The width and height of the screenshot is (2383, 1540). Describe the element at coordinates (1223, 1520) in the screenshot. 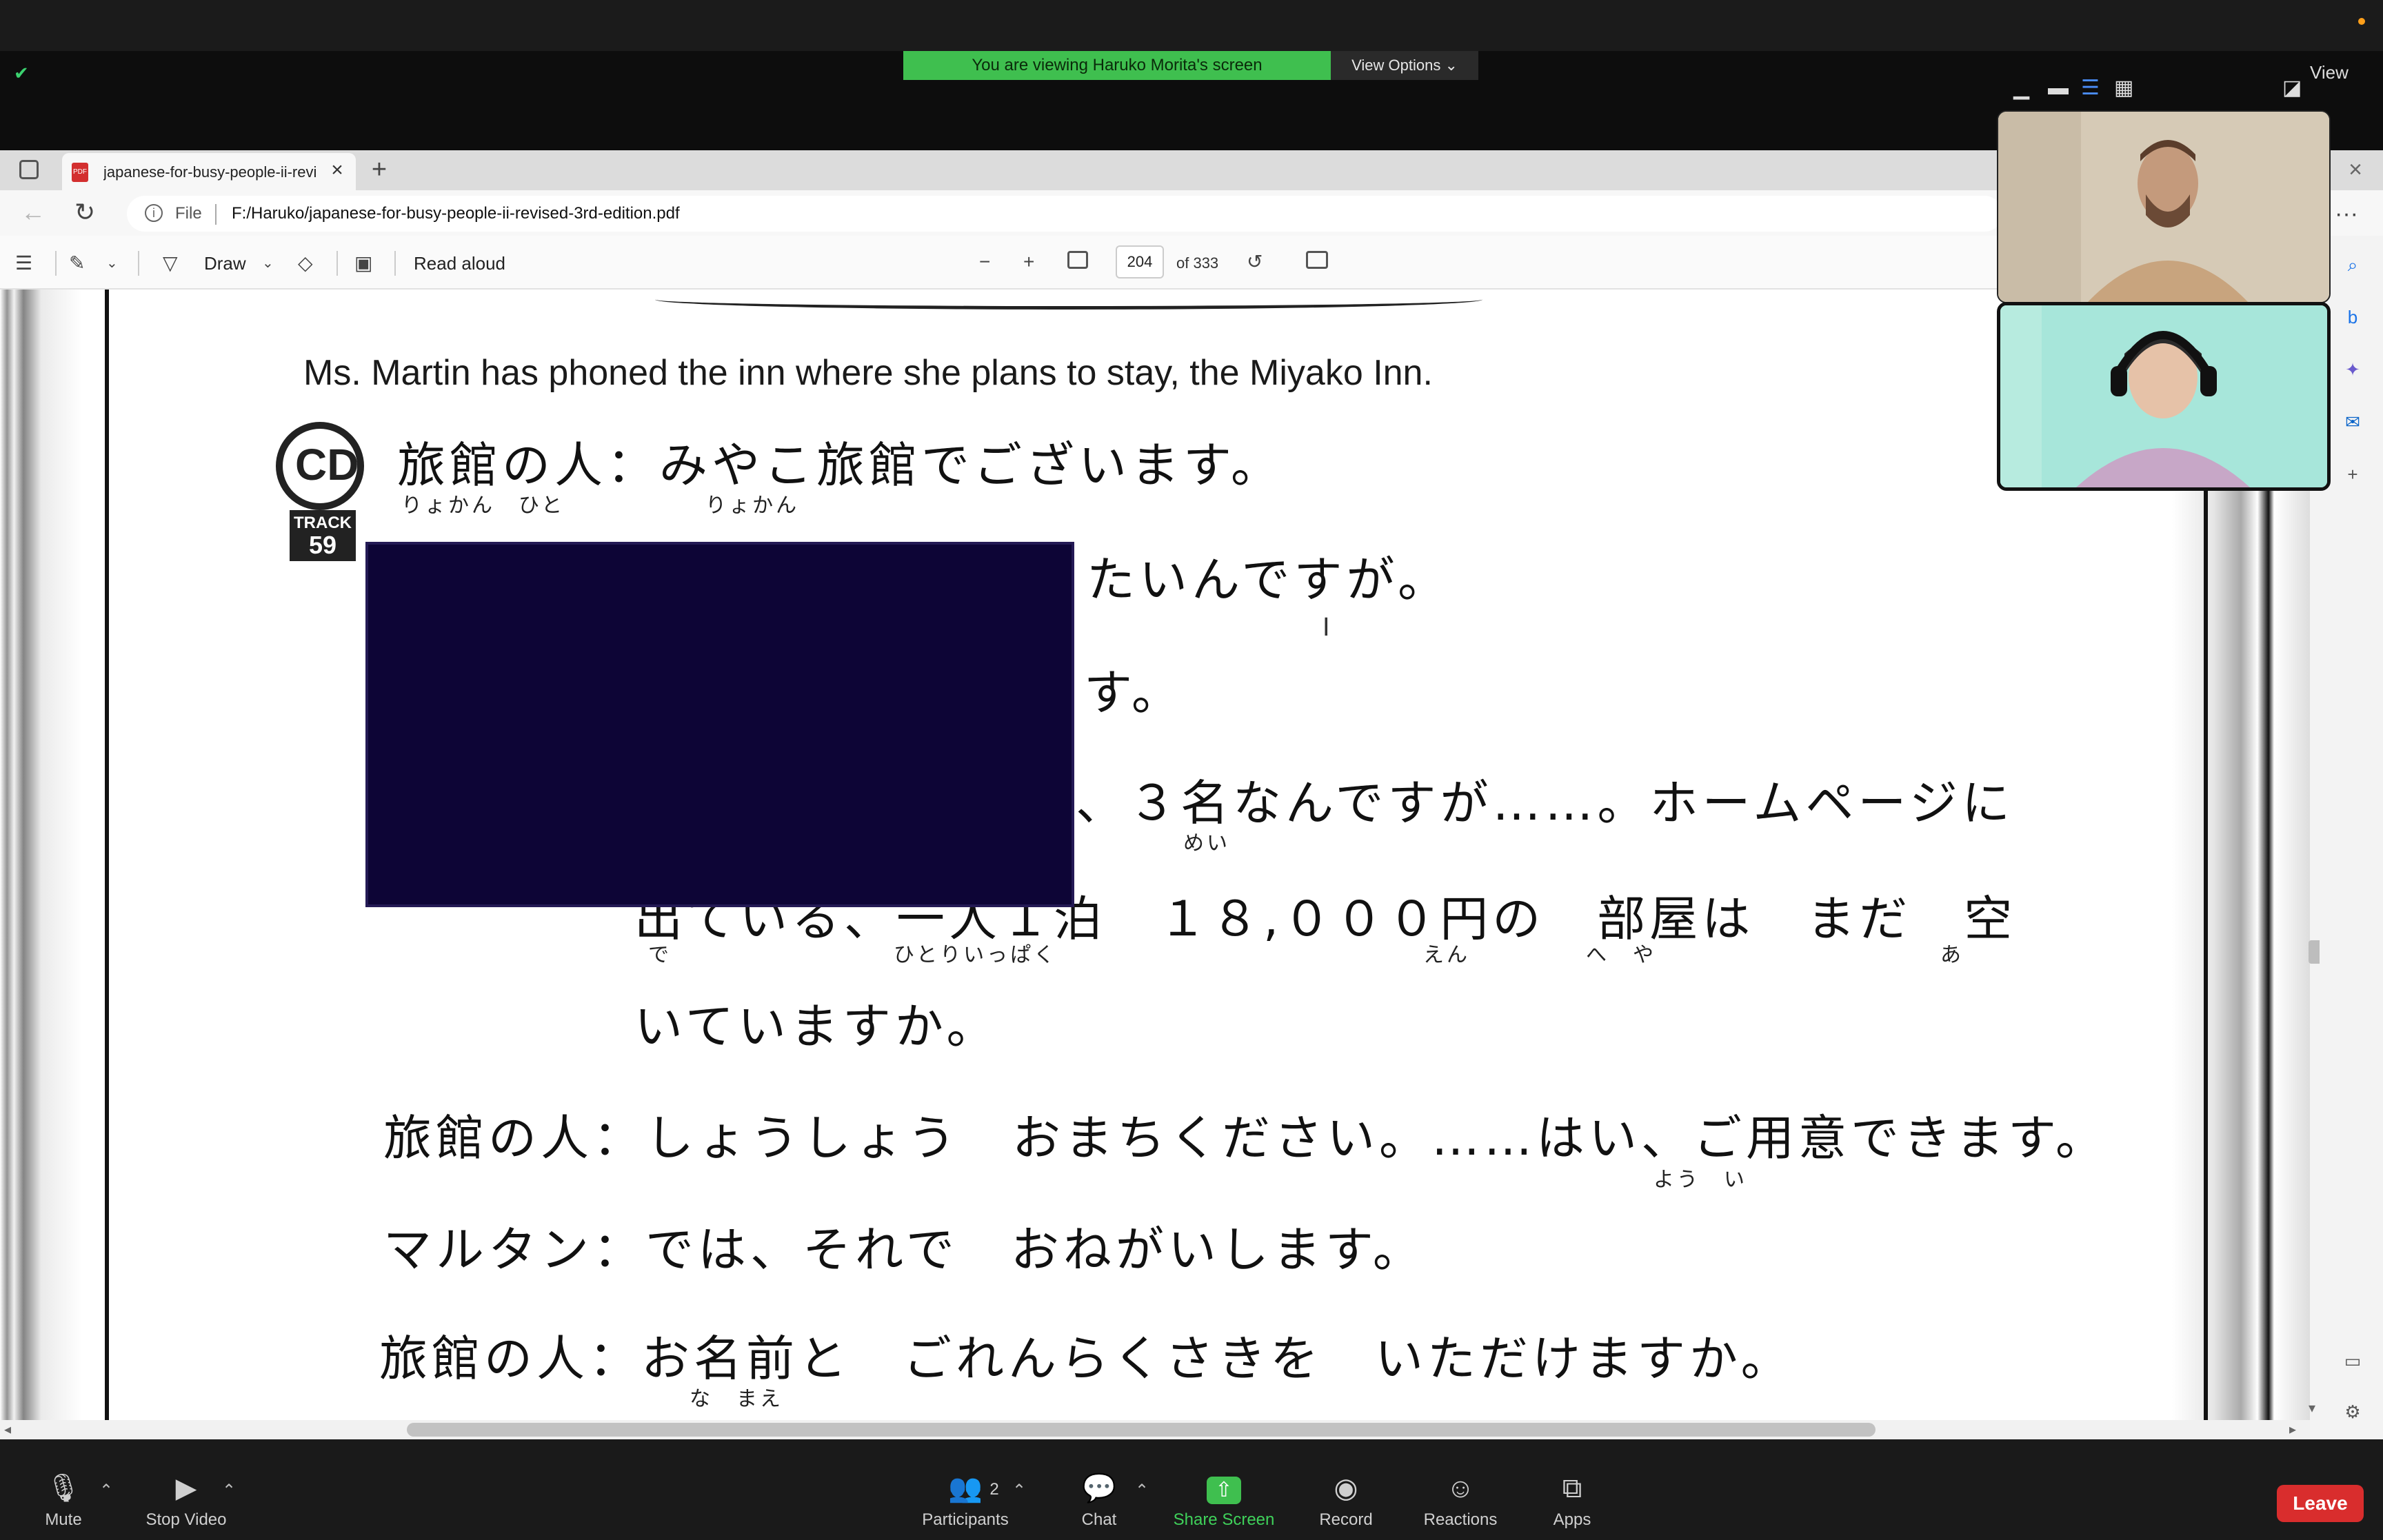

I see `share-screen-button: Share Screen` at that location.